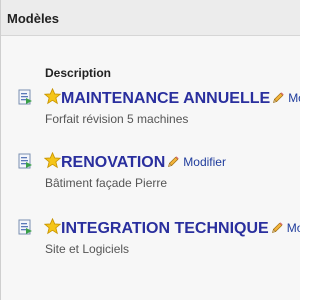  What do you see at coordinates (165, 98) in the screenshot?
I see `item-title-link: MAINTENANCE ANNUELLE` at bounding box center [165, 98].